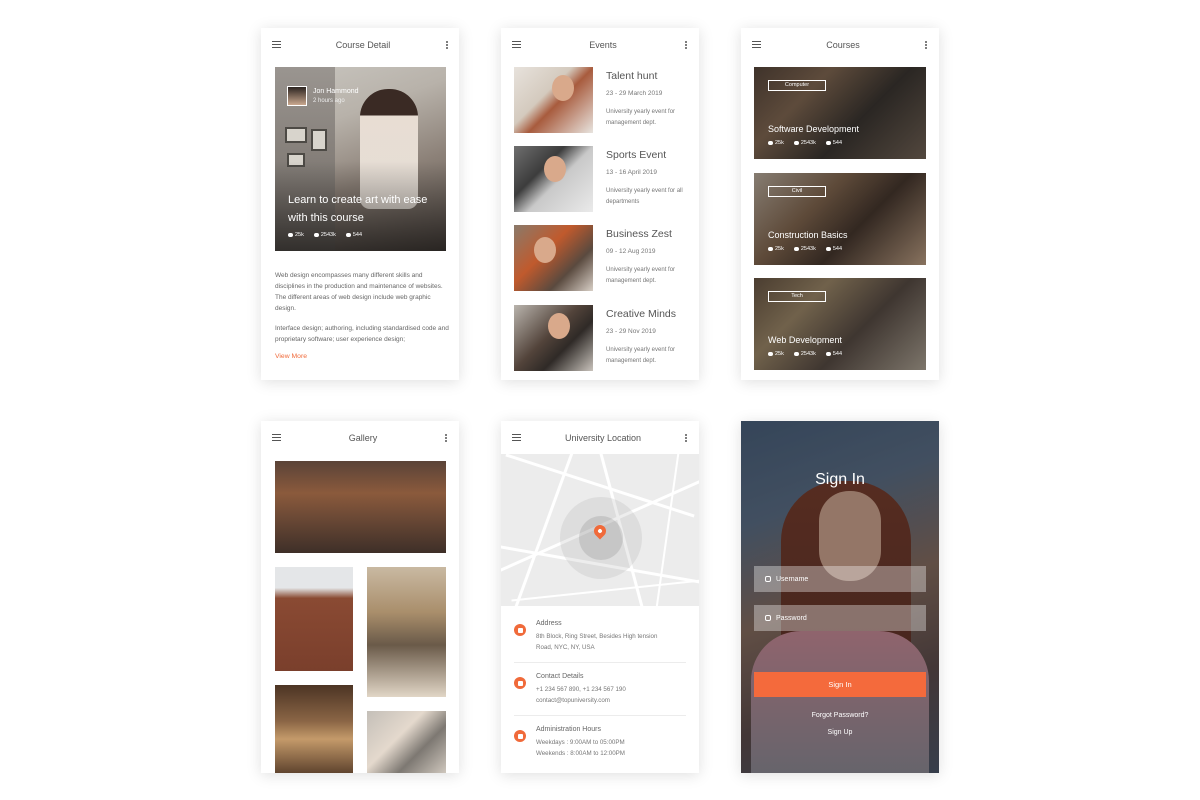 Image resolution: width=1200 pixels, height=800 pixels. What do you see at coordinates (568, 729) in the screenshot?
I see `hours-label: Administration Hours` at bounding box center [568, 729].